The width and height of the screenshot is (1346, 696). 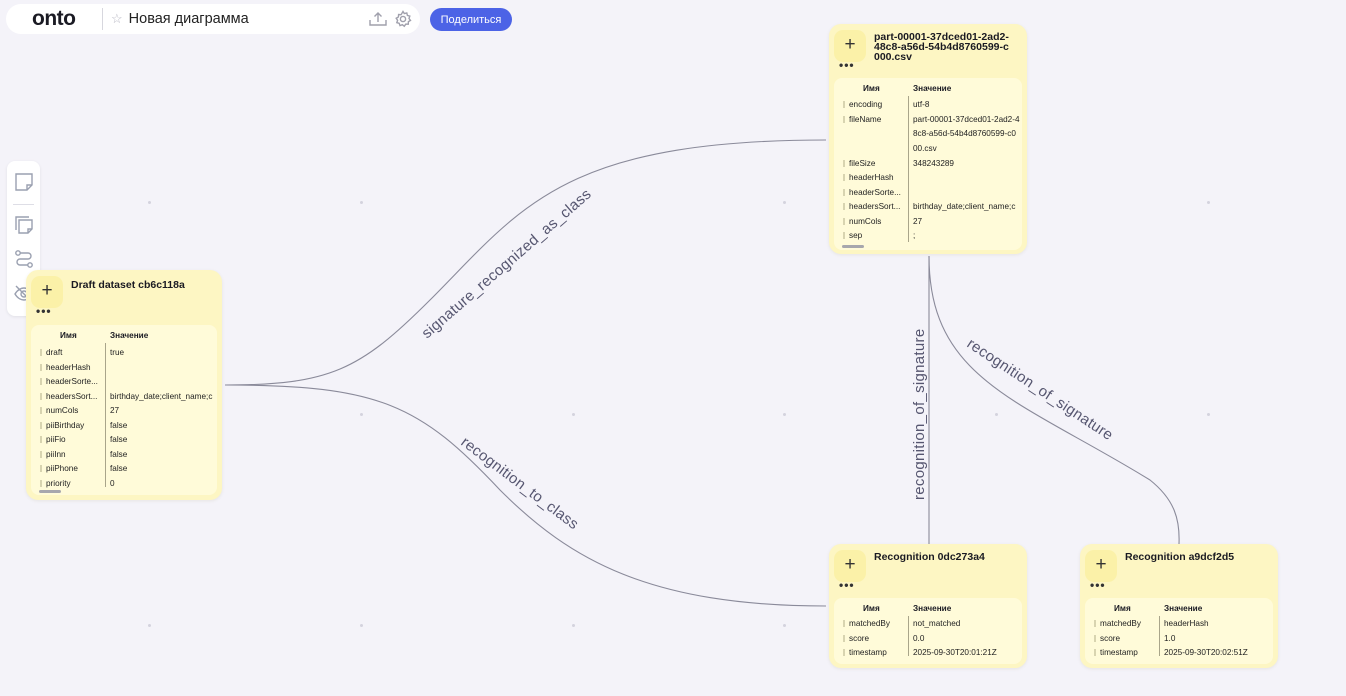 I want to click on property-value: headerHash, so click(x=1186, y=623).